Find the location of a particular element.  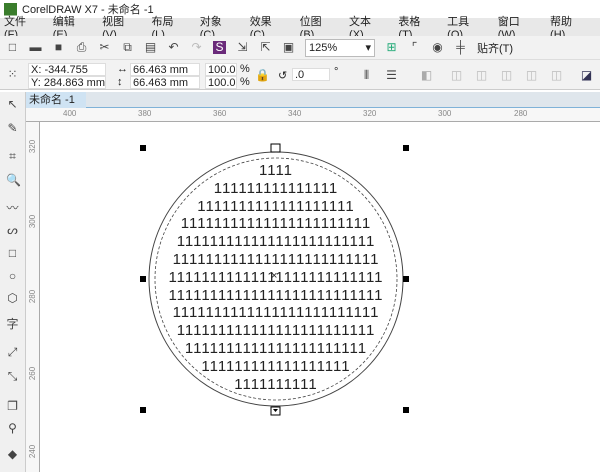

intersect-icon: ◫ is located at coordinates (506, 75).